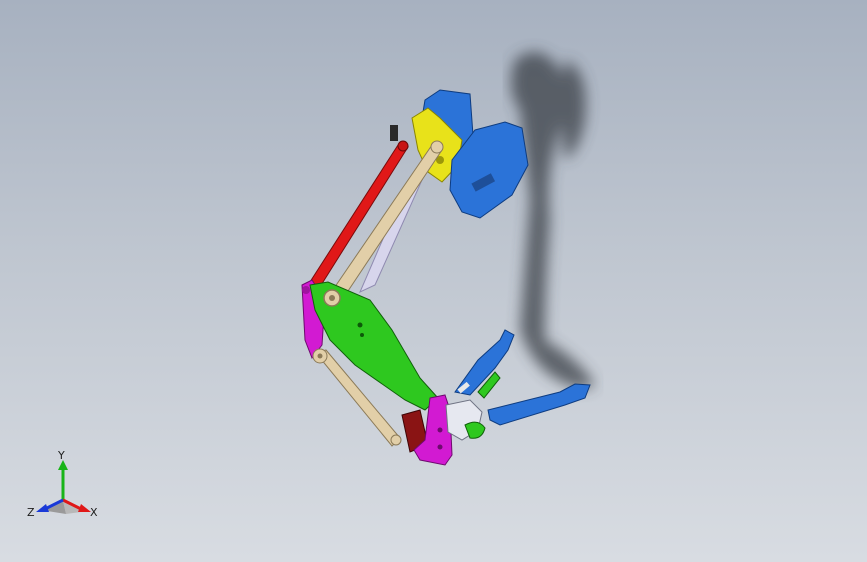 The width and height of the screenshot is (867, 562). I want to click on model-shadow, so click(553, 220).